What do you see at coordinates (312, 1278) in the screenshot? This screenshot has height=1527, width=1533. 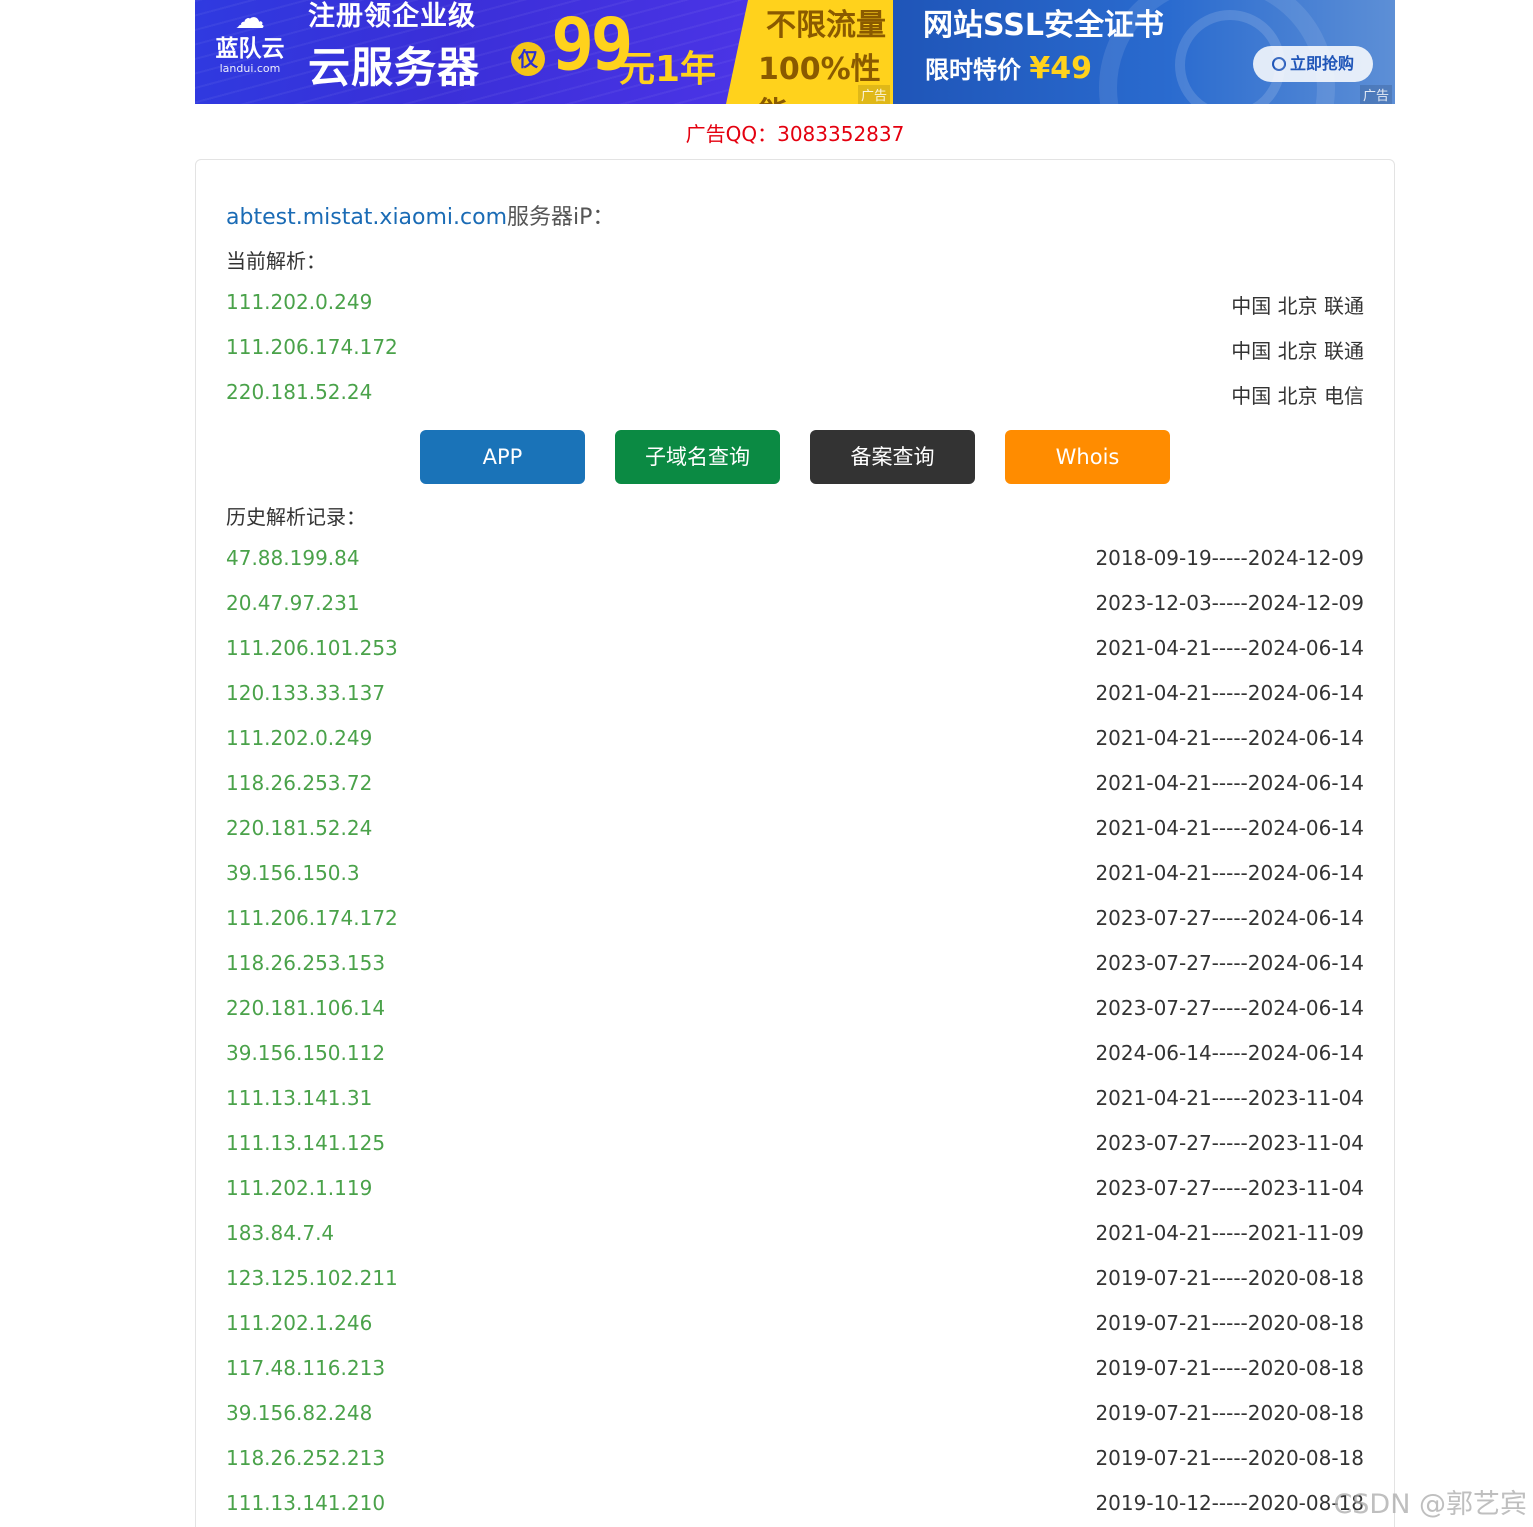 I see `ip-link: 123.125.102.211` at bounding box center [312, 1278].